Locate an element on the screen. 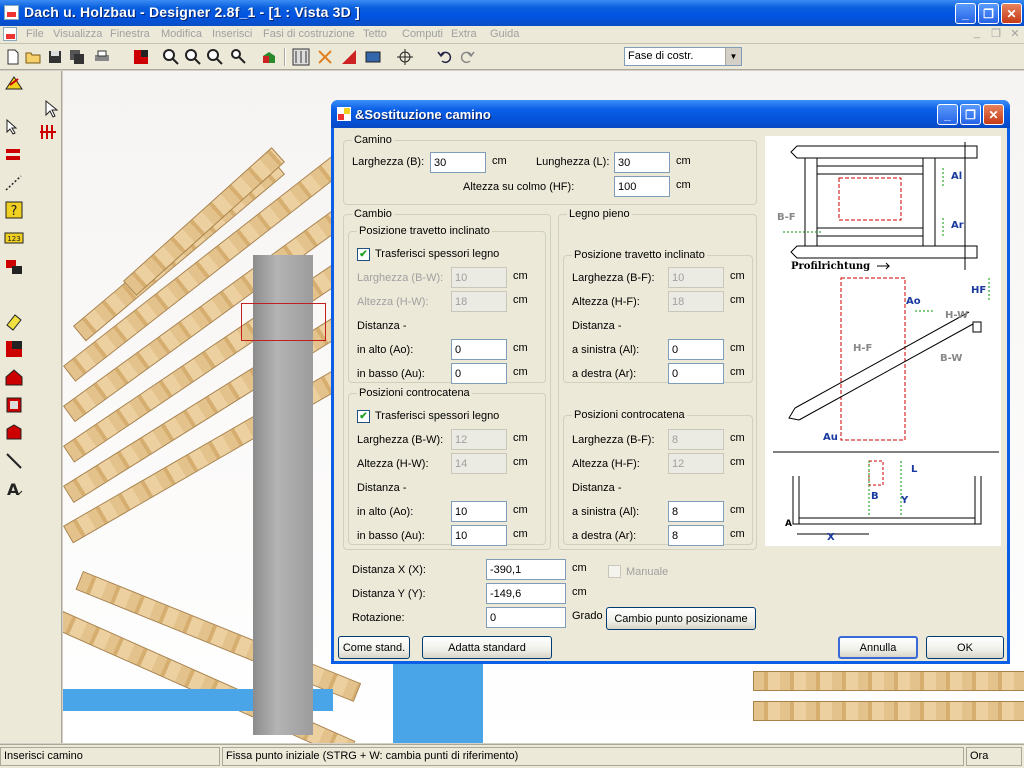 This screenshot has height=768, width=1024. chimney-tool-icon is located at coordinates (14, 433).